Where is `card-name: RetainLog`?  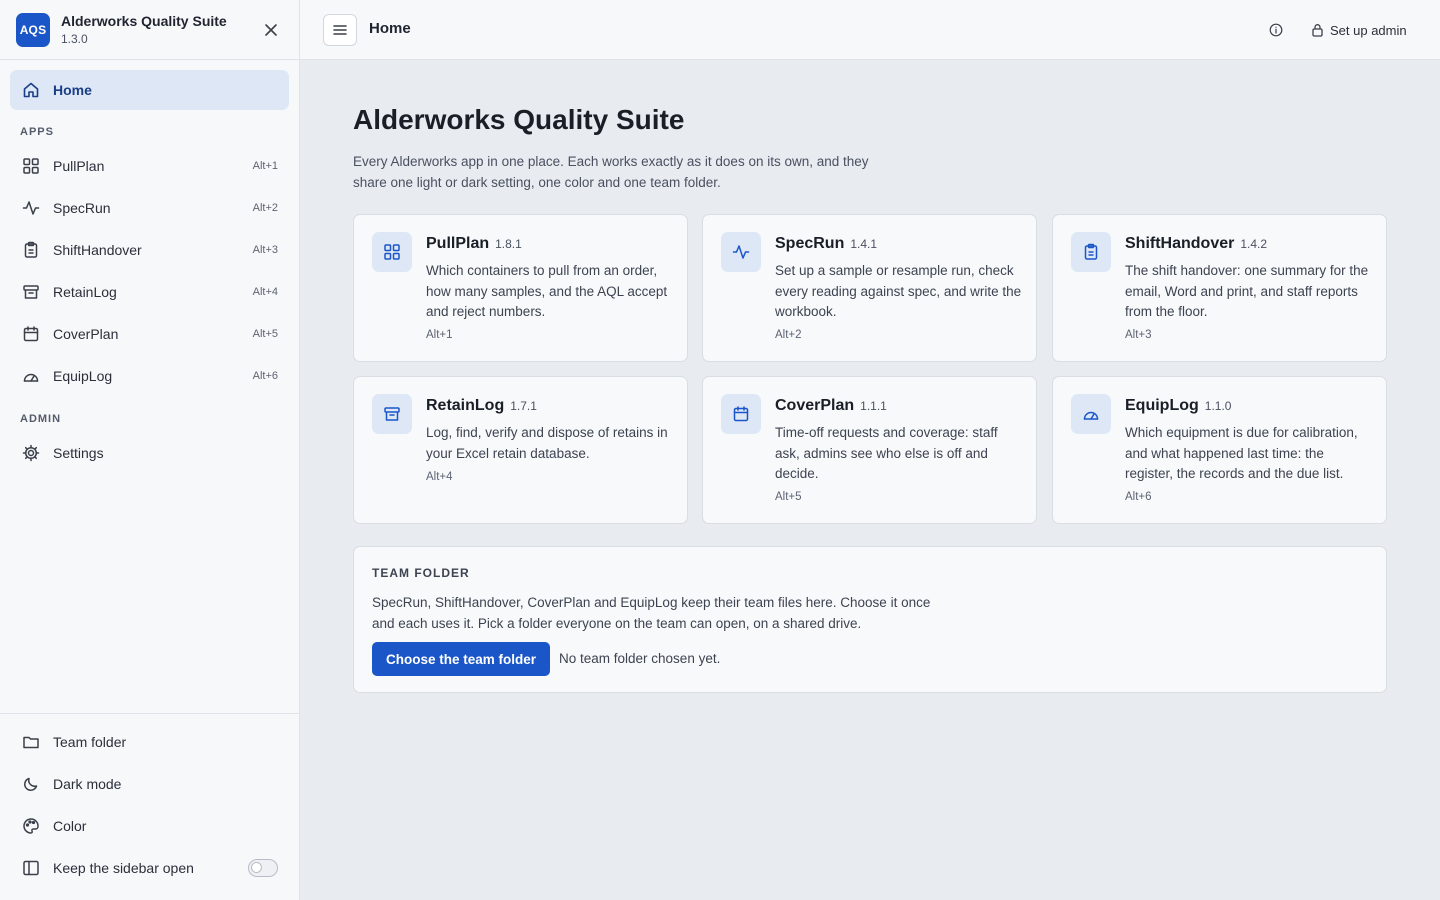
card-name: RetainLog is located at coordinates (465, 405).